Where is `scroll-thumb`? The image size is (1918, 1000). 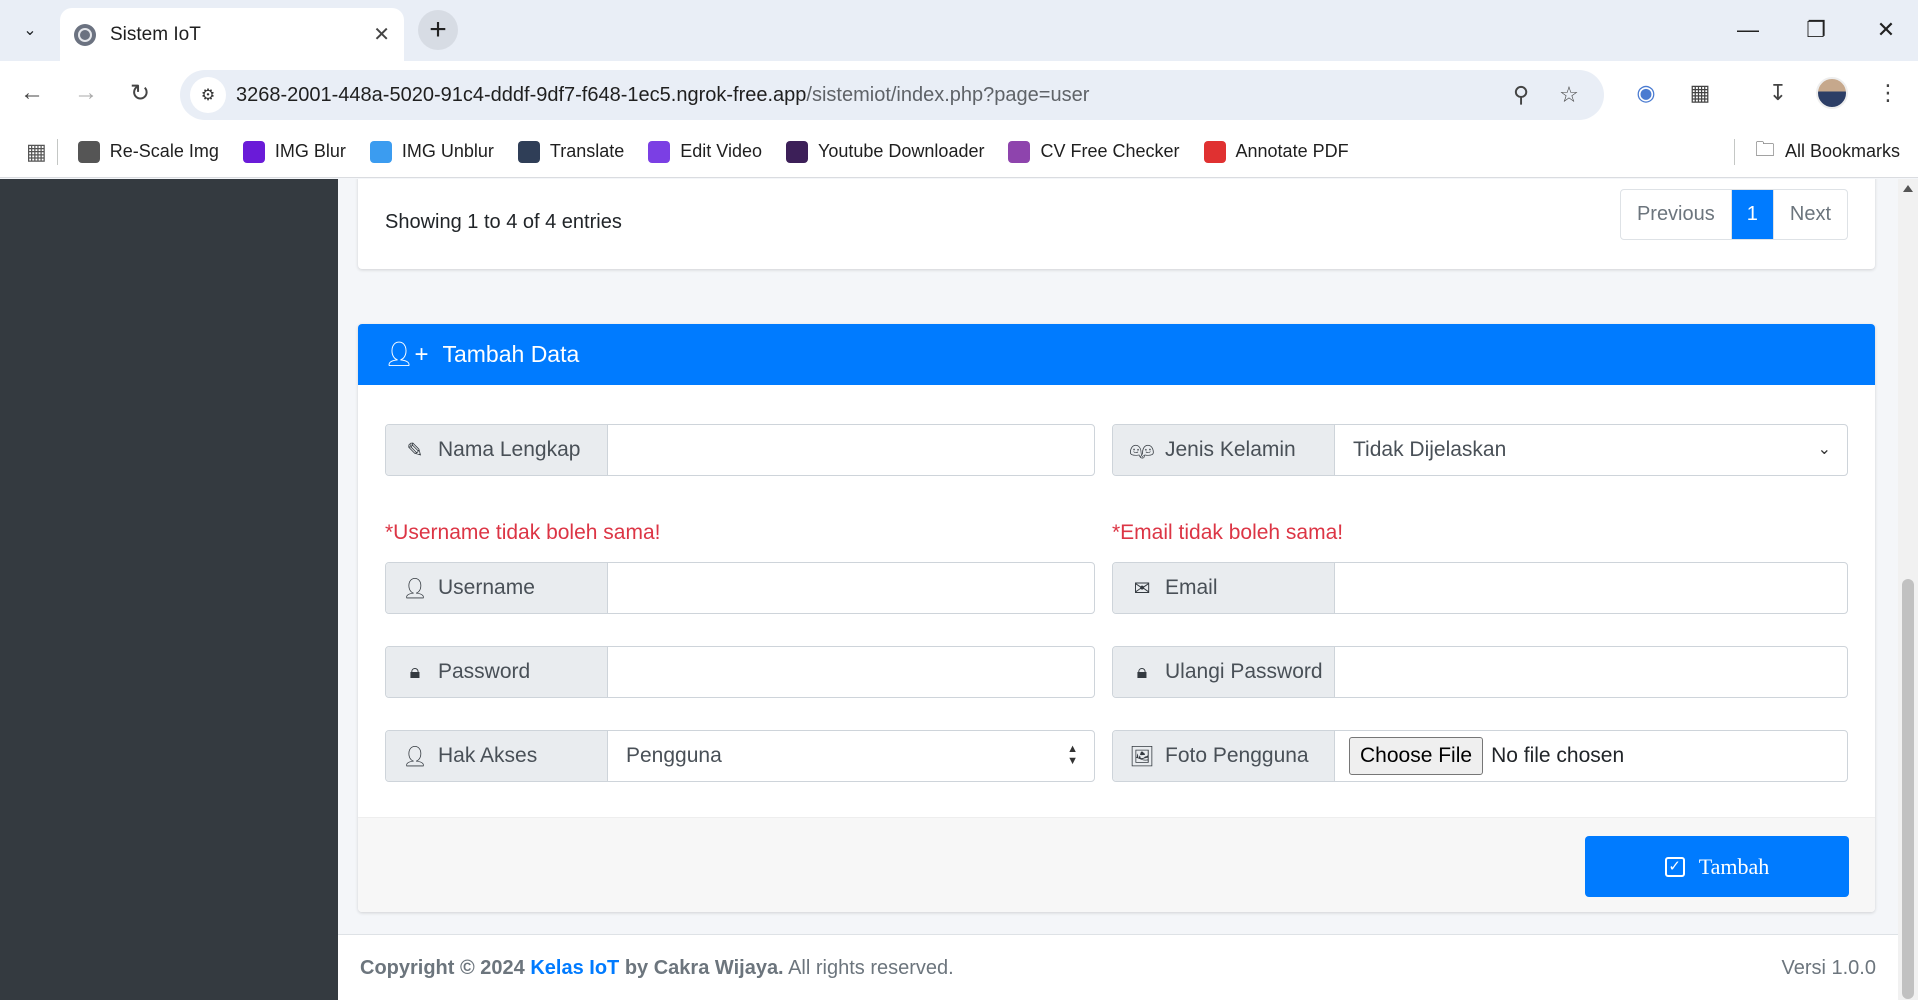 scroll-thumb is located at coordinates (1908, 789).